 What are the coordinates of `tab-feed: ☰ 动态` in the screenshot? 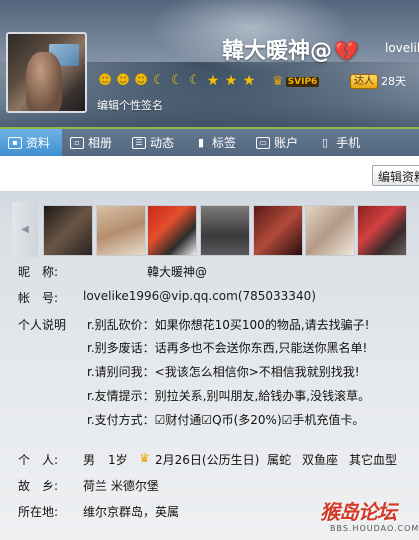 It's located at (155, 142).